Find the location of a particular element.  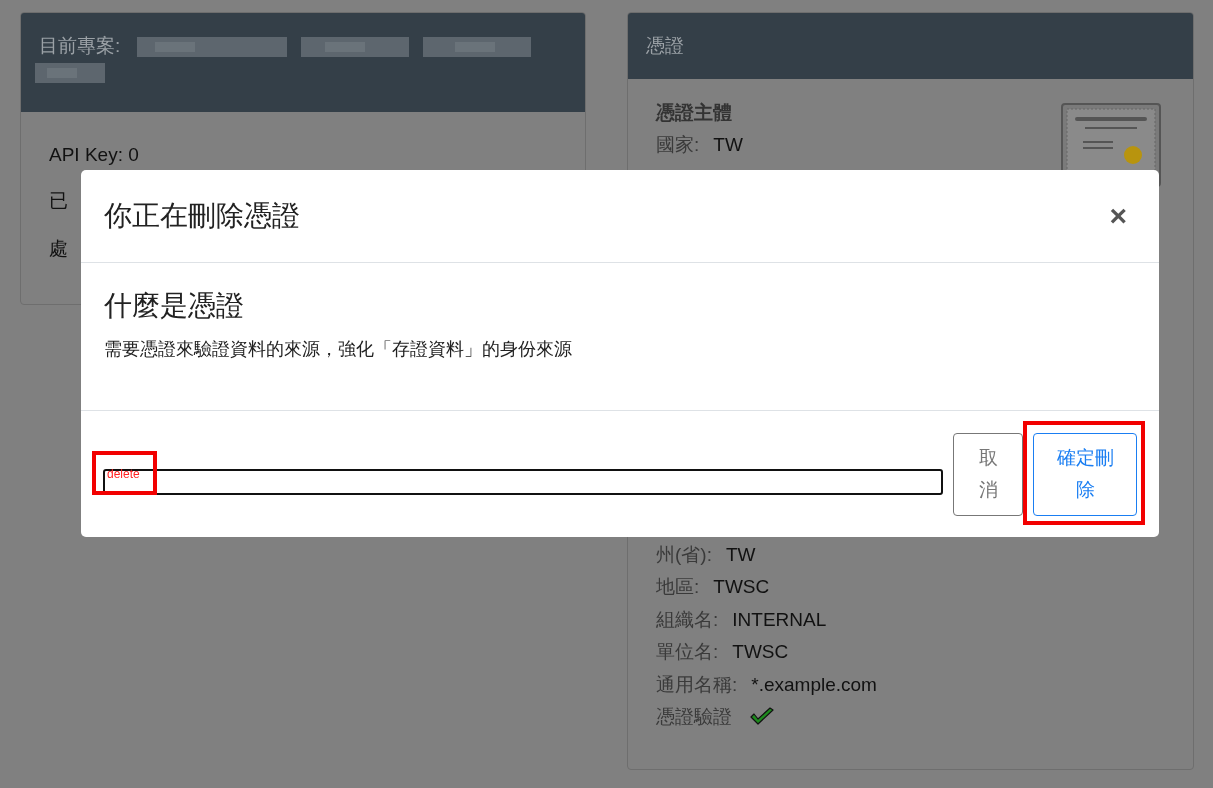

field-label: 地區: is located at coordinates (678, 587).